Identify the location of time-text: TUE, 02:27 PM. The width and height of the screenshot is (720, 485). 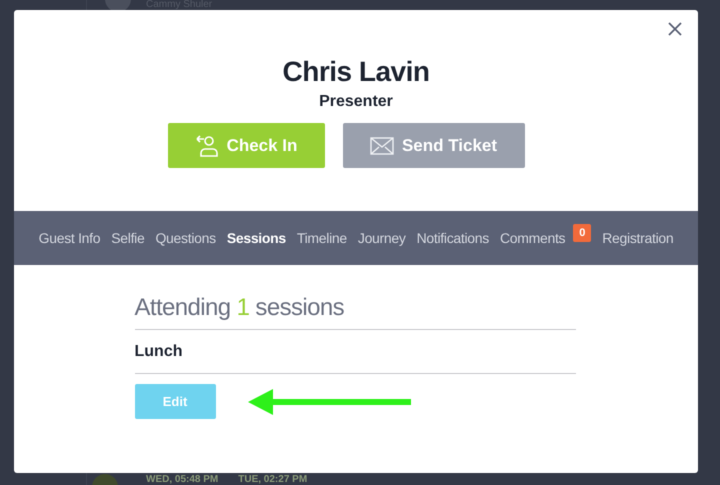
(273, 480).